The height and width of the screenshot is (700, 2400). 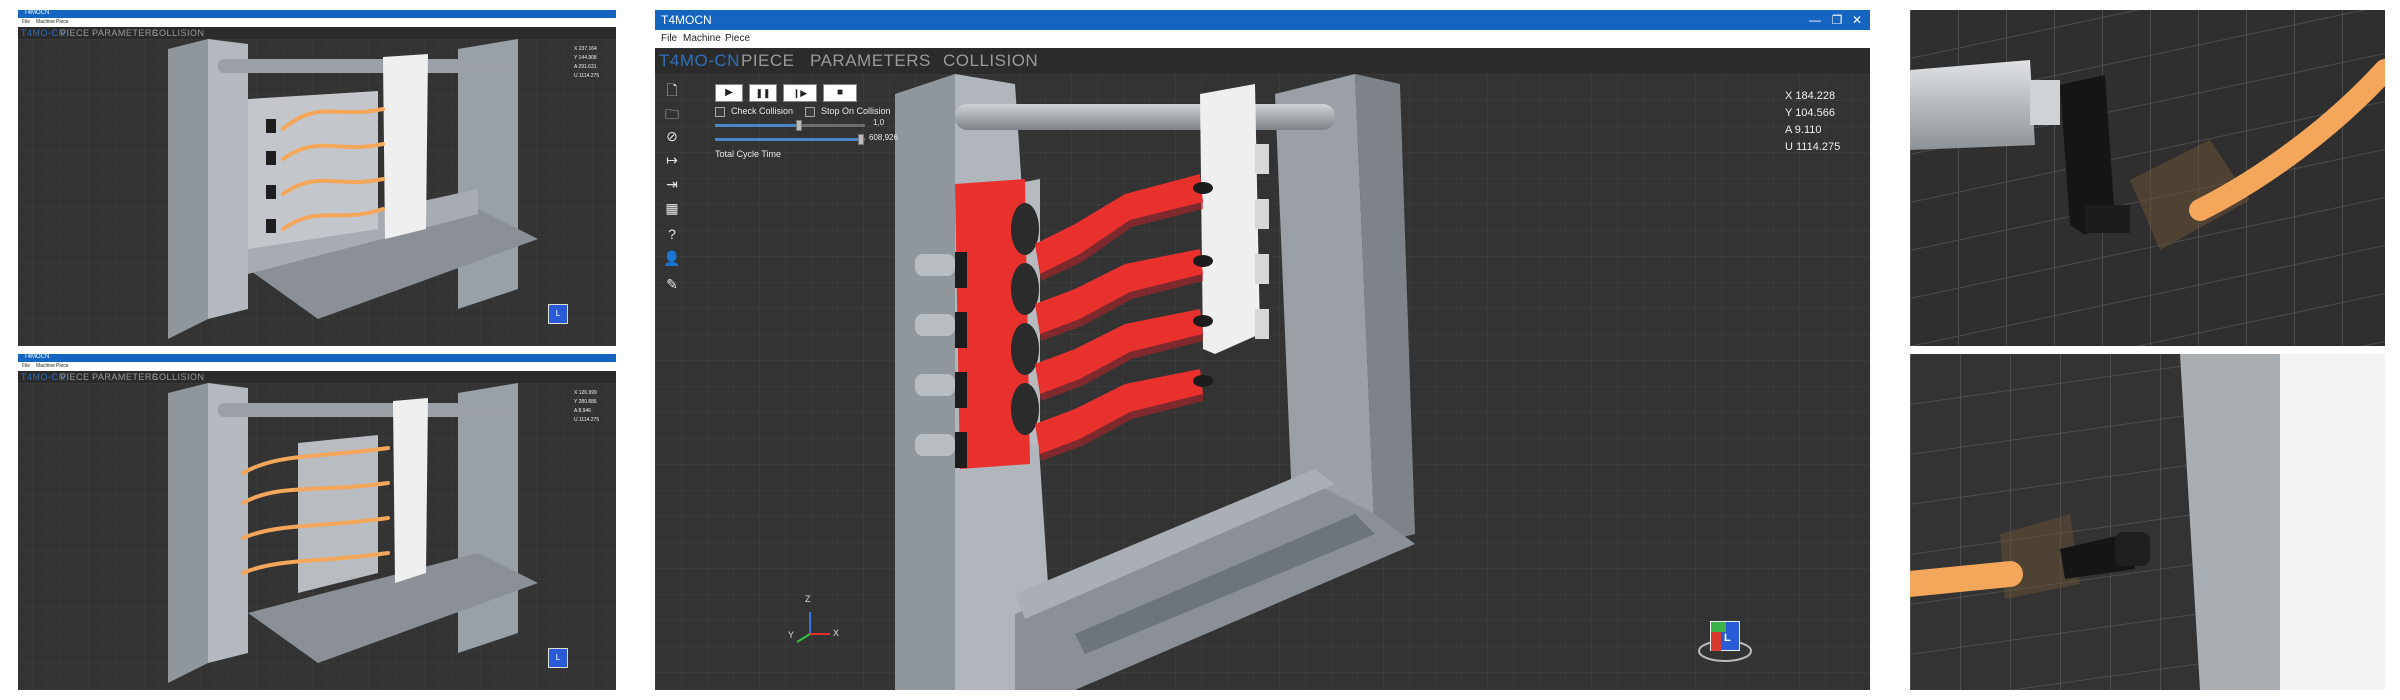 What do you see at coordinates (763, 93) in the screenshot?
I see `pause-button: ❚❚` at bounding box center [763, 93].